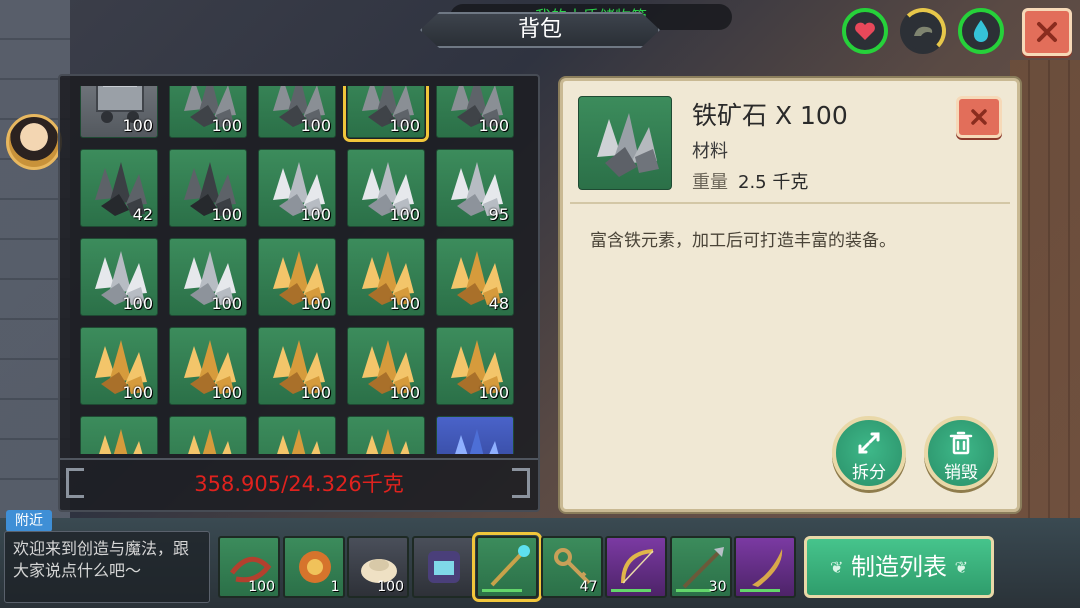 This screenshot has width=1080, height=608. What do you see at coordinates (767, 568) in the screenshot?
I see `blade-icon` at bounding box center [767, 568].